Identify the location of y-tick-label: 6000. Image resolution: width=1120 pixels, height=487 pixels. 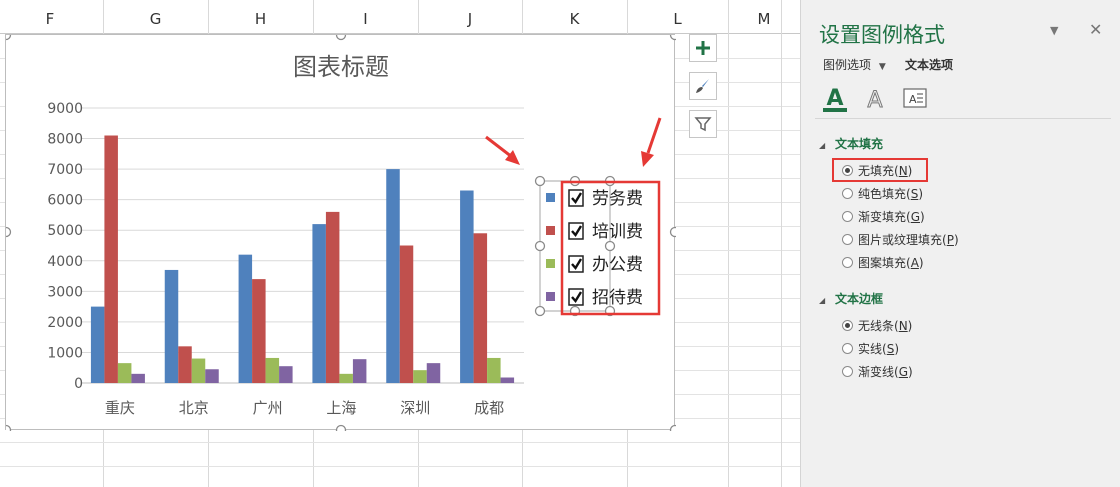
(65, 201).